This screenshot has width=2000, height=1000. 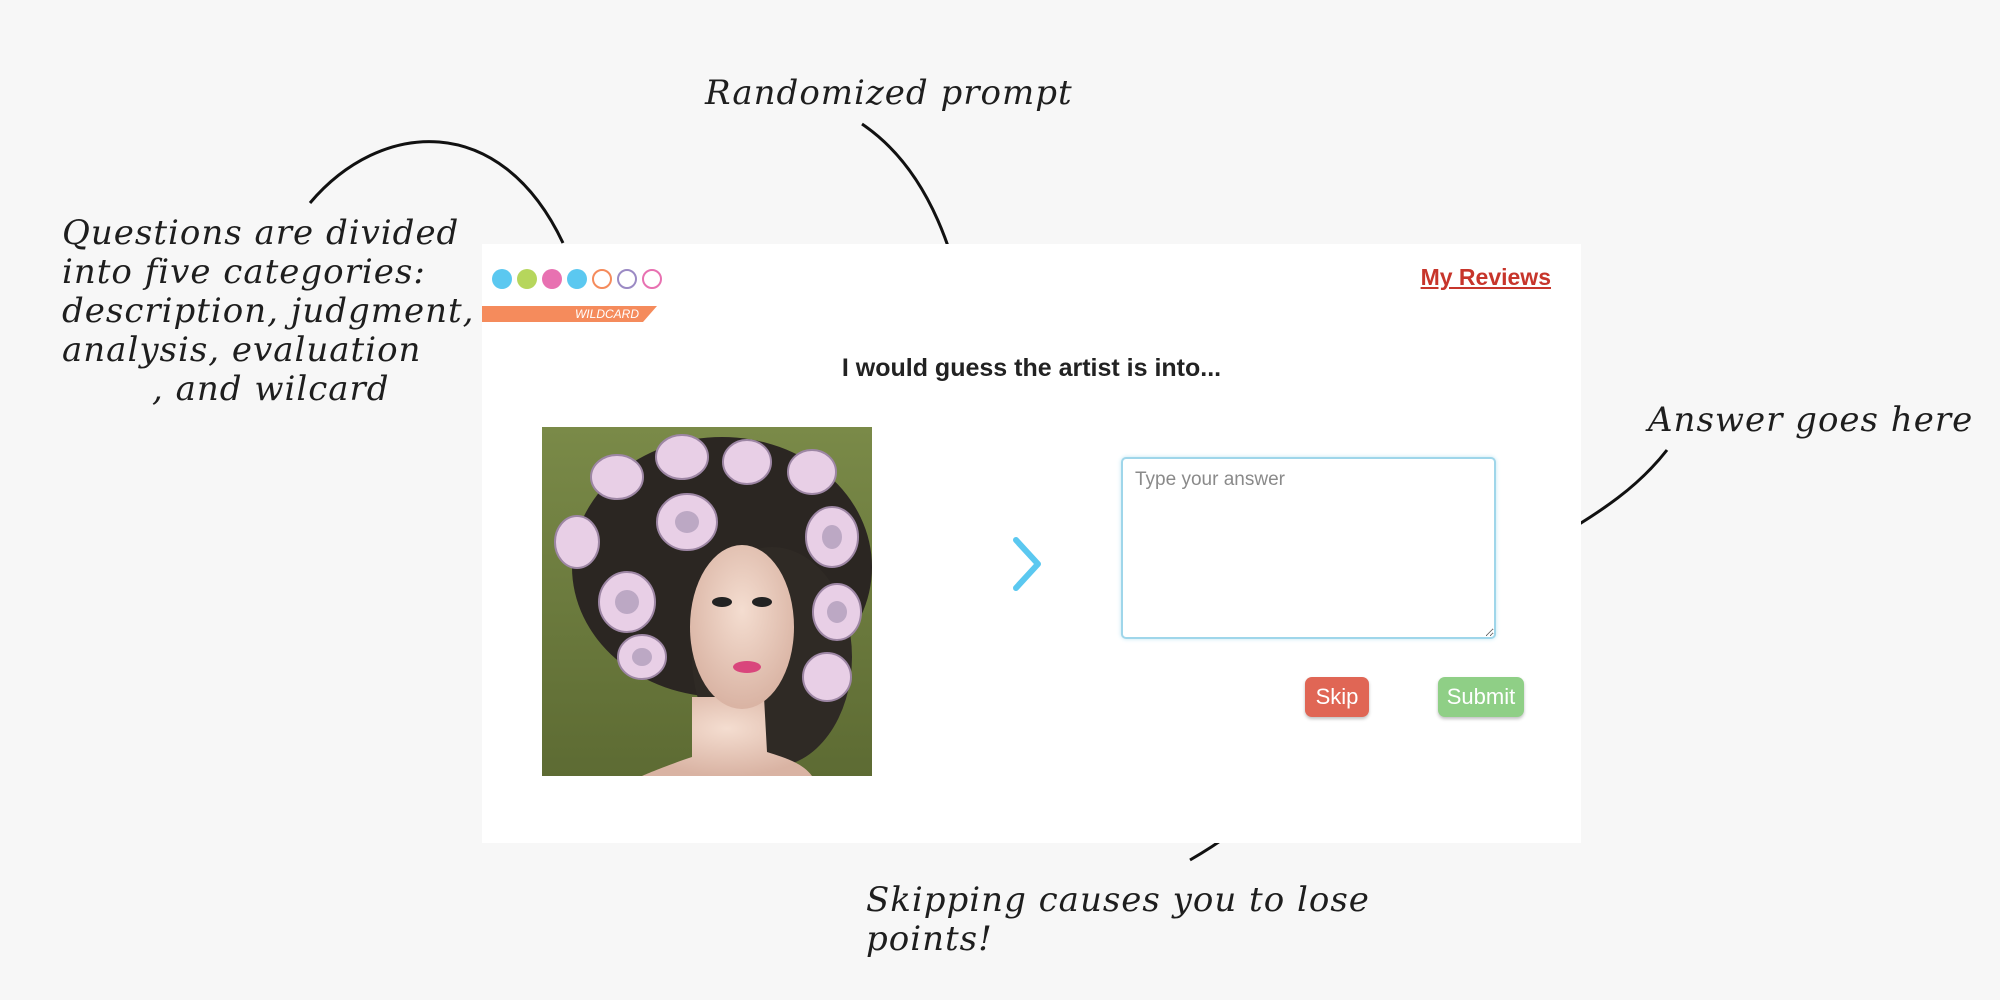 What do you see at coordinates (1486, 277) in the screenshot?
I see `my-reviews-link: My Reviews` at bounding box center [1486, 277].